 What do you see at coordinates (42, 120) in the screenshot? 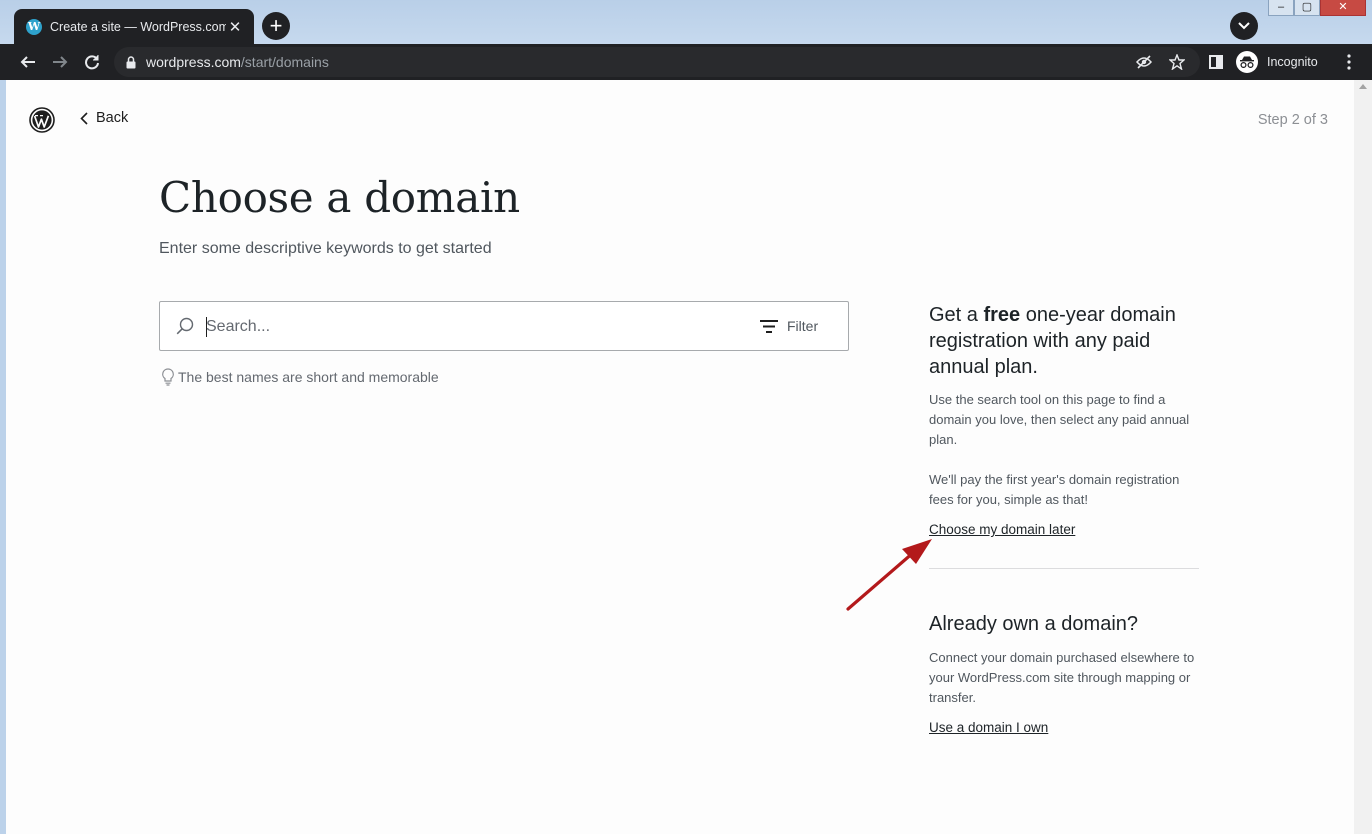
I see `wordpress-logo-icon` at bounding box center [42, 120].